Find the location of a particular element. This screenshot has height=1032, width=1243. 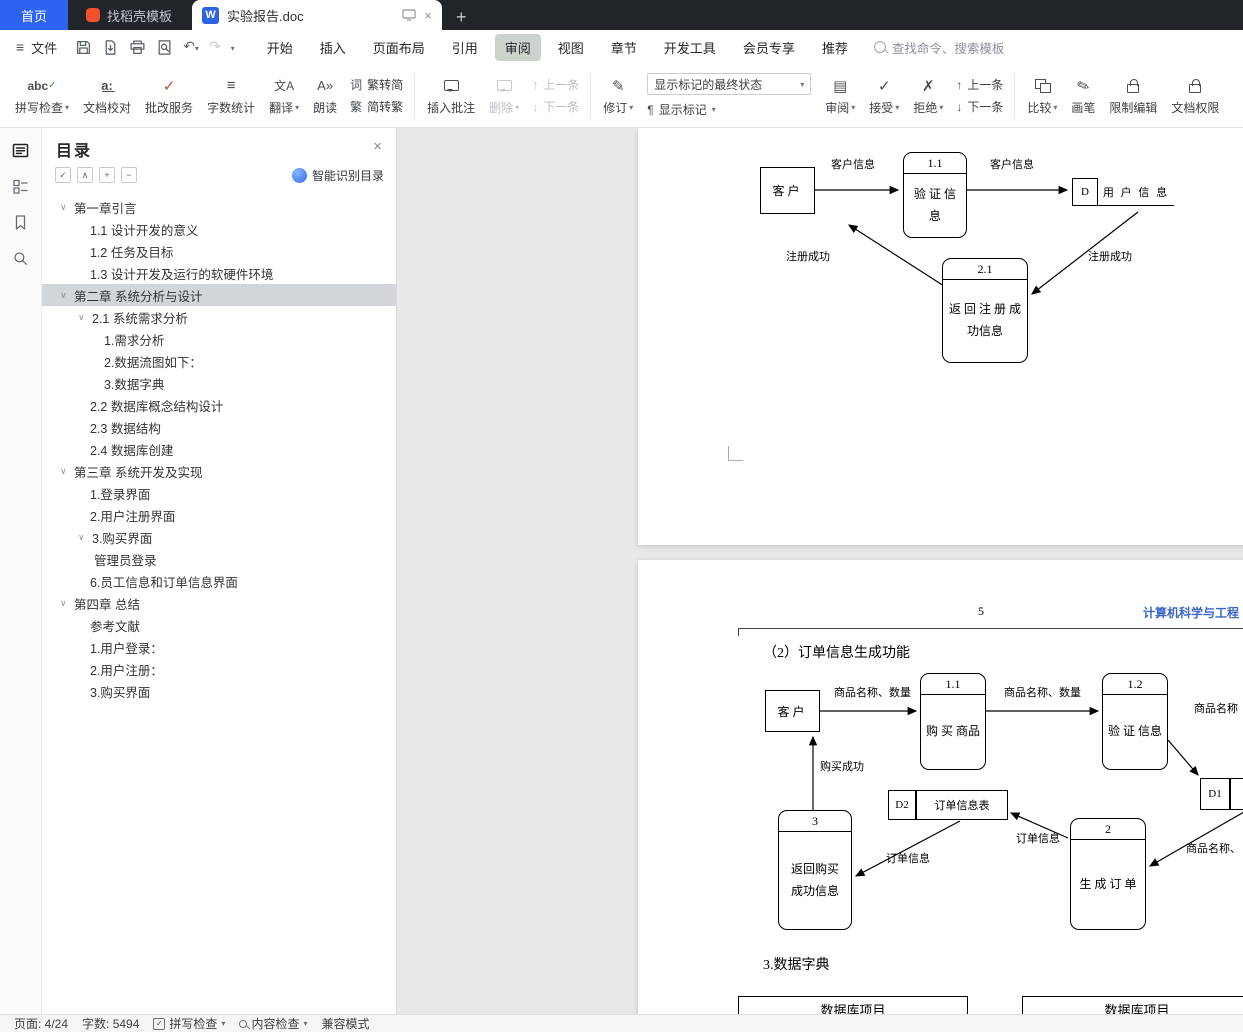

toc-item: 1.登录界面 is located at coordinates (219, 493).